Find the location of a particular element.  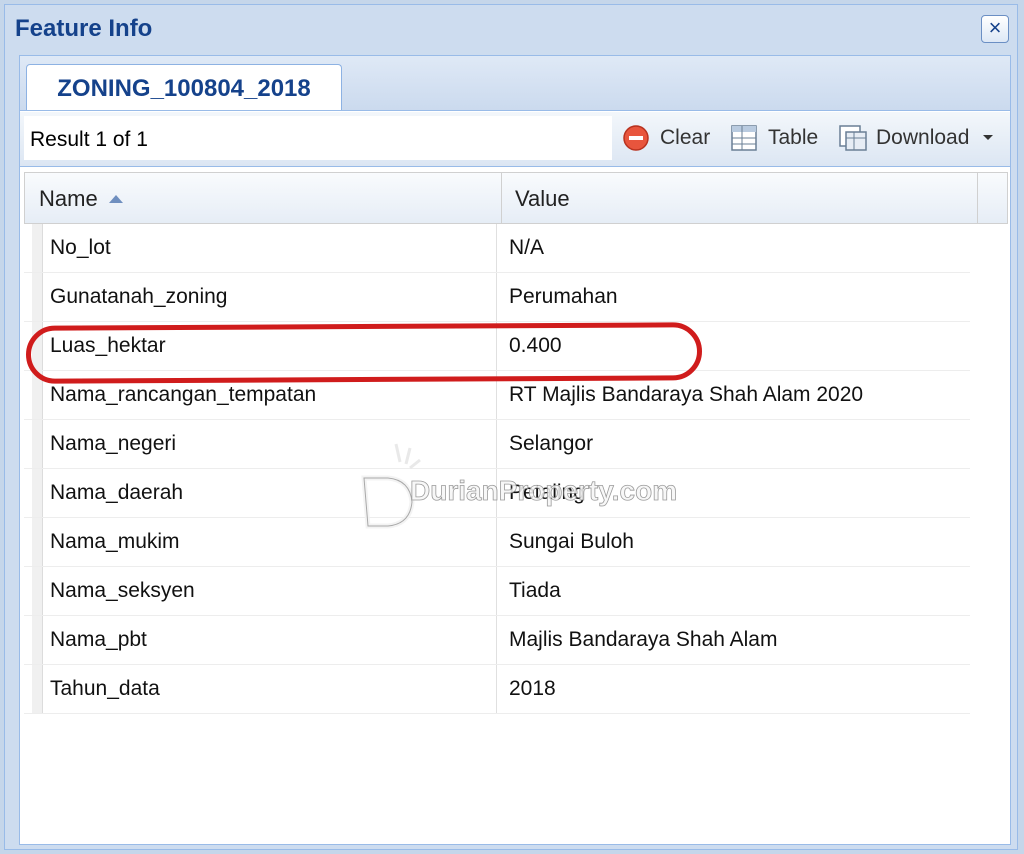

row-name: Tahun_data is located at coordinates (105, 688).